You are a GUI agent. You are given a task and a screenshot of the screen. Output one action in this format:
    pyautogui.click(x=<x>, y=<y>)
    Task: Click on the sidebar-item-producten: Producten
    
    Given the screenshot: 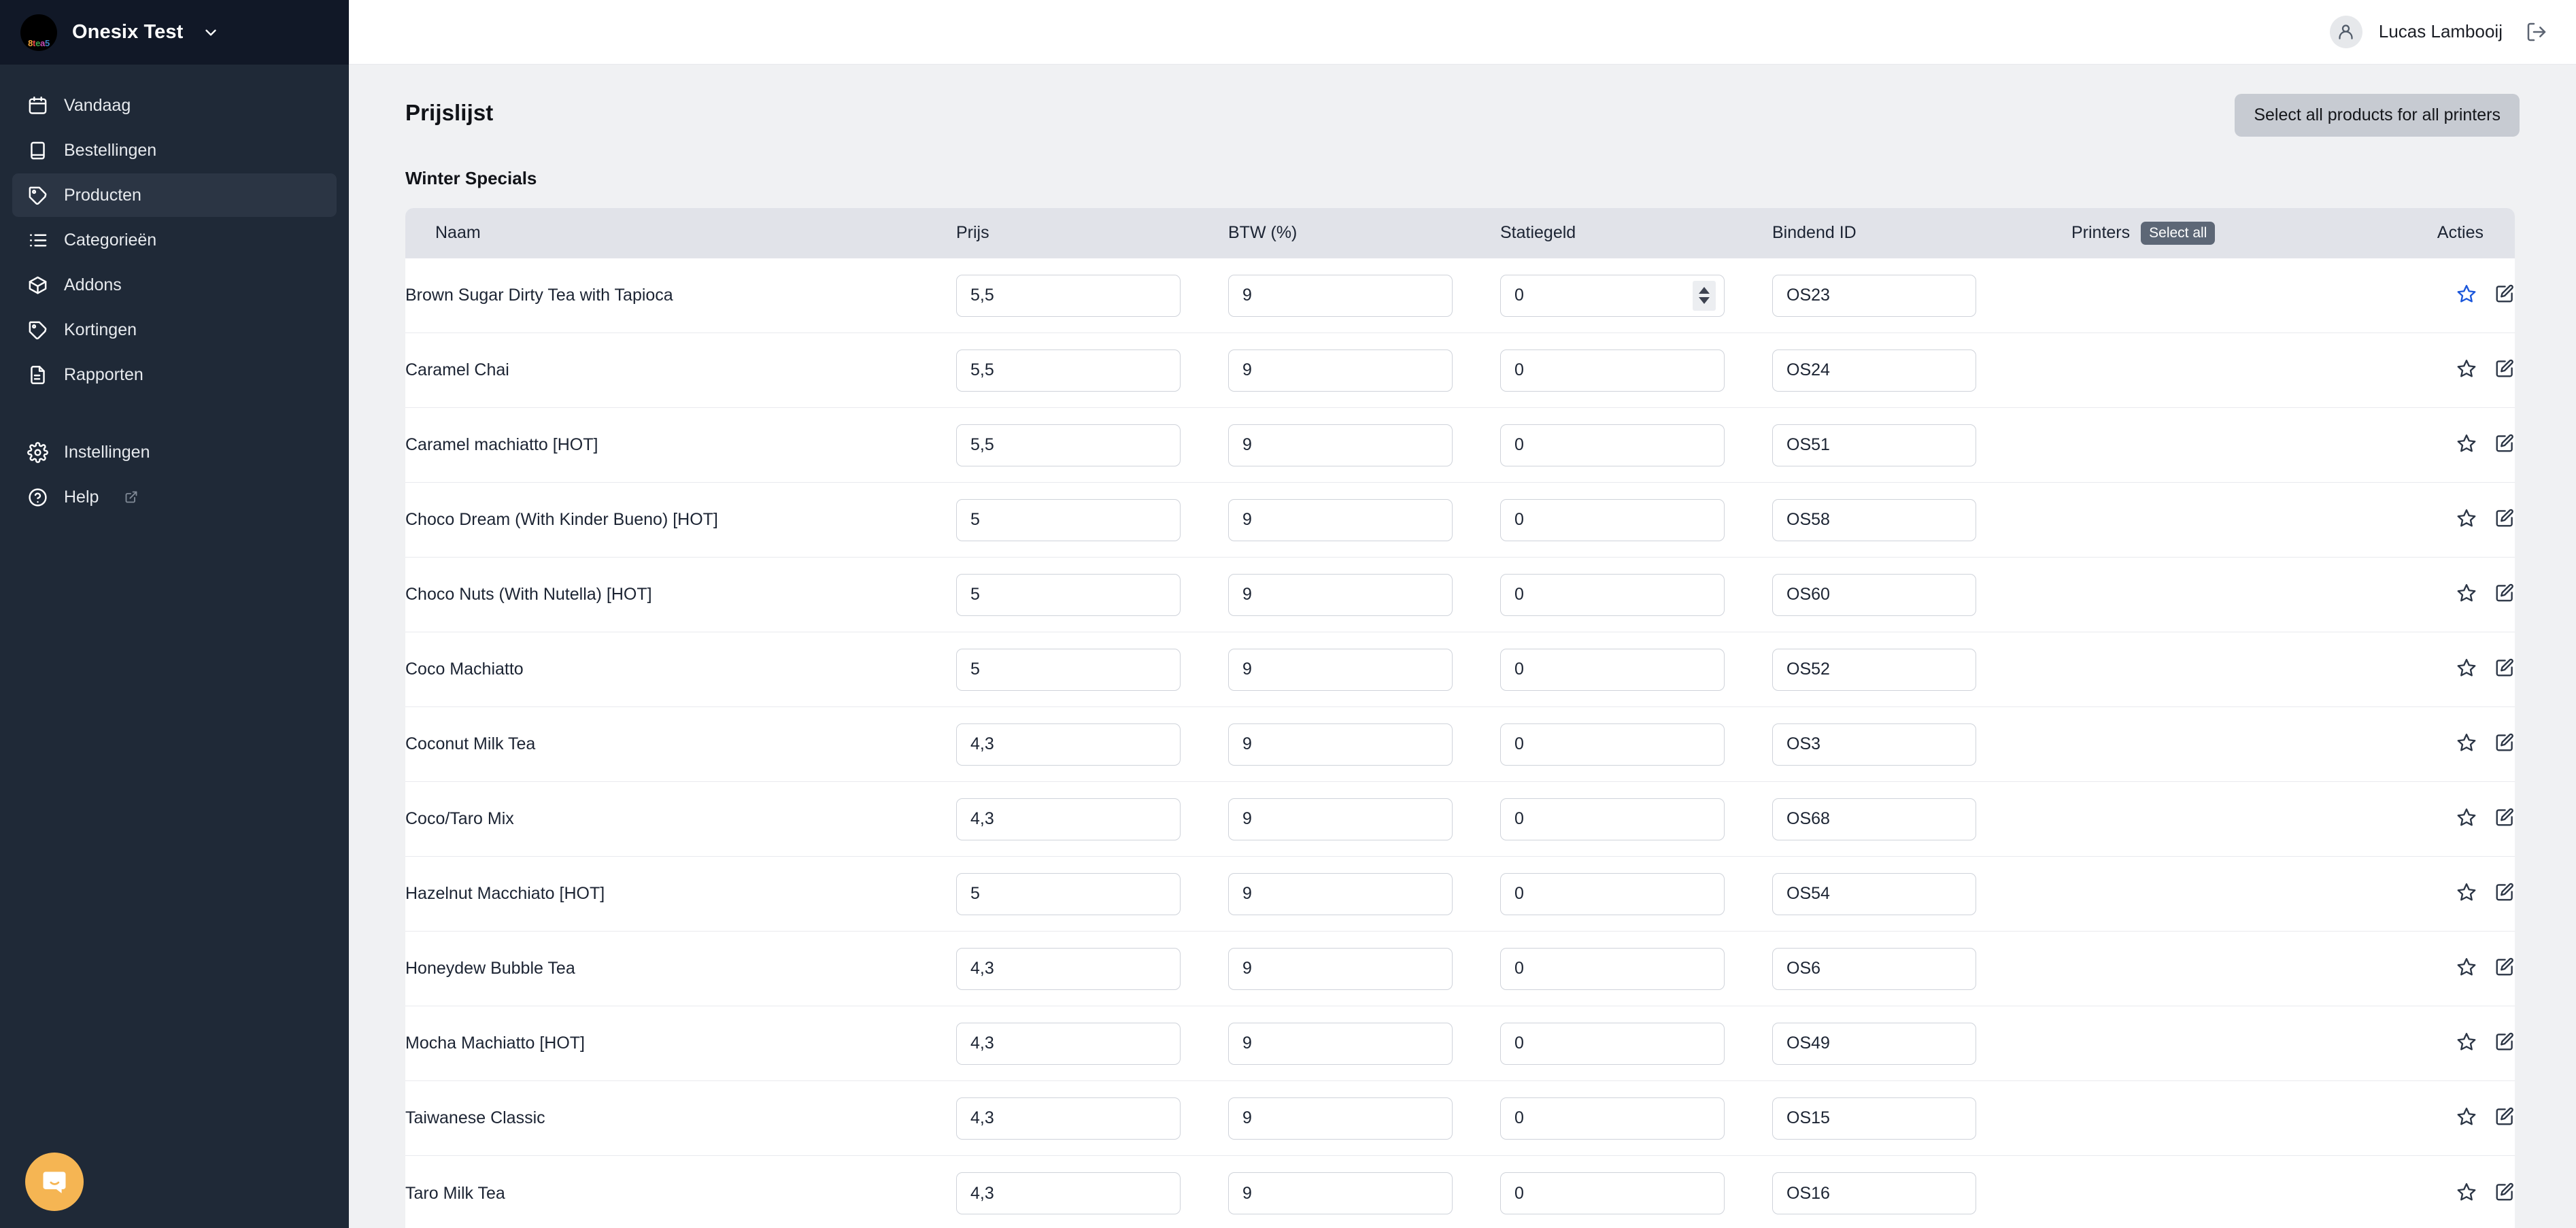 What is the action you would take?
    pyautogui.click(x=174, y=195)
    